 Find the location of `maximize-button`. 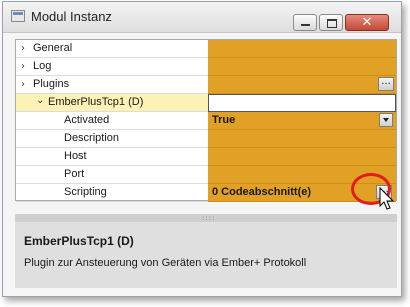

maximize-button is located at coordinates (331, 22).